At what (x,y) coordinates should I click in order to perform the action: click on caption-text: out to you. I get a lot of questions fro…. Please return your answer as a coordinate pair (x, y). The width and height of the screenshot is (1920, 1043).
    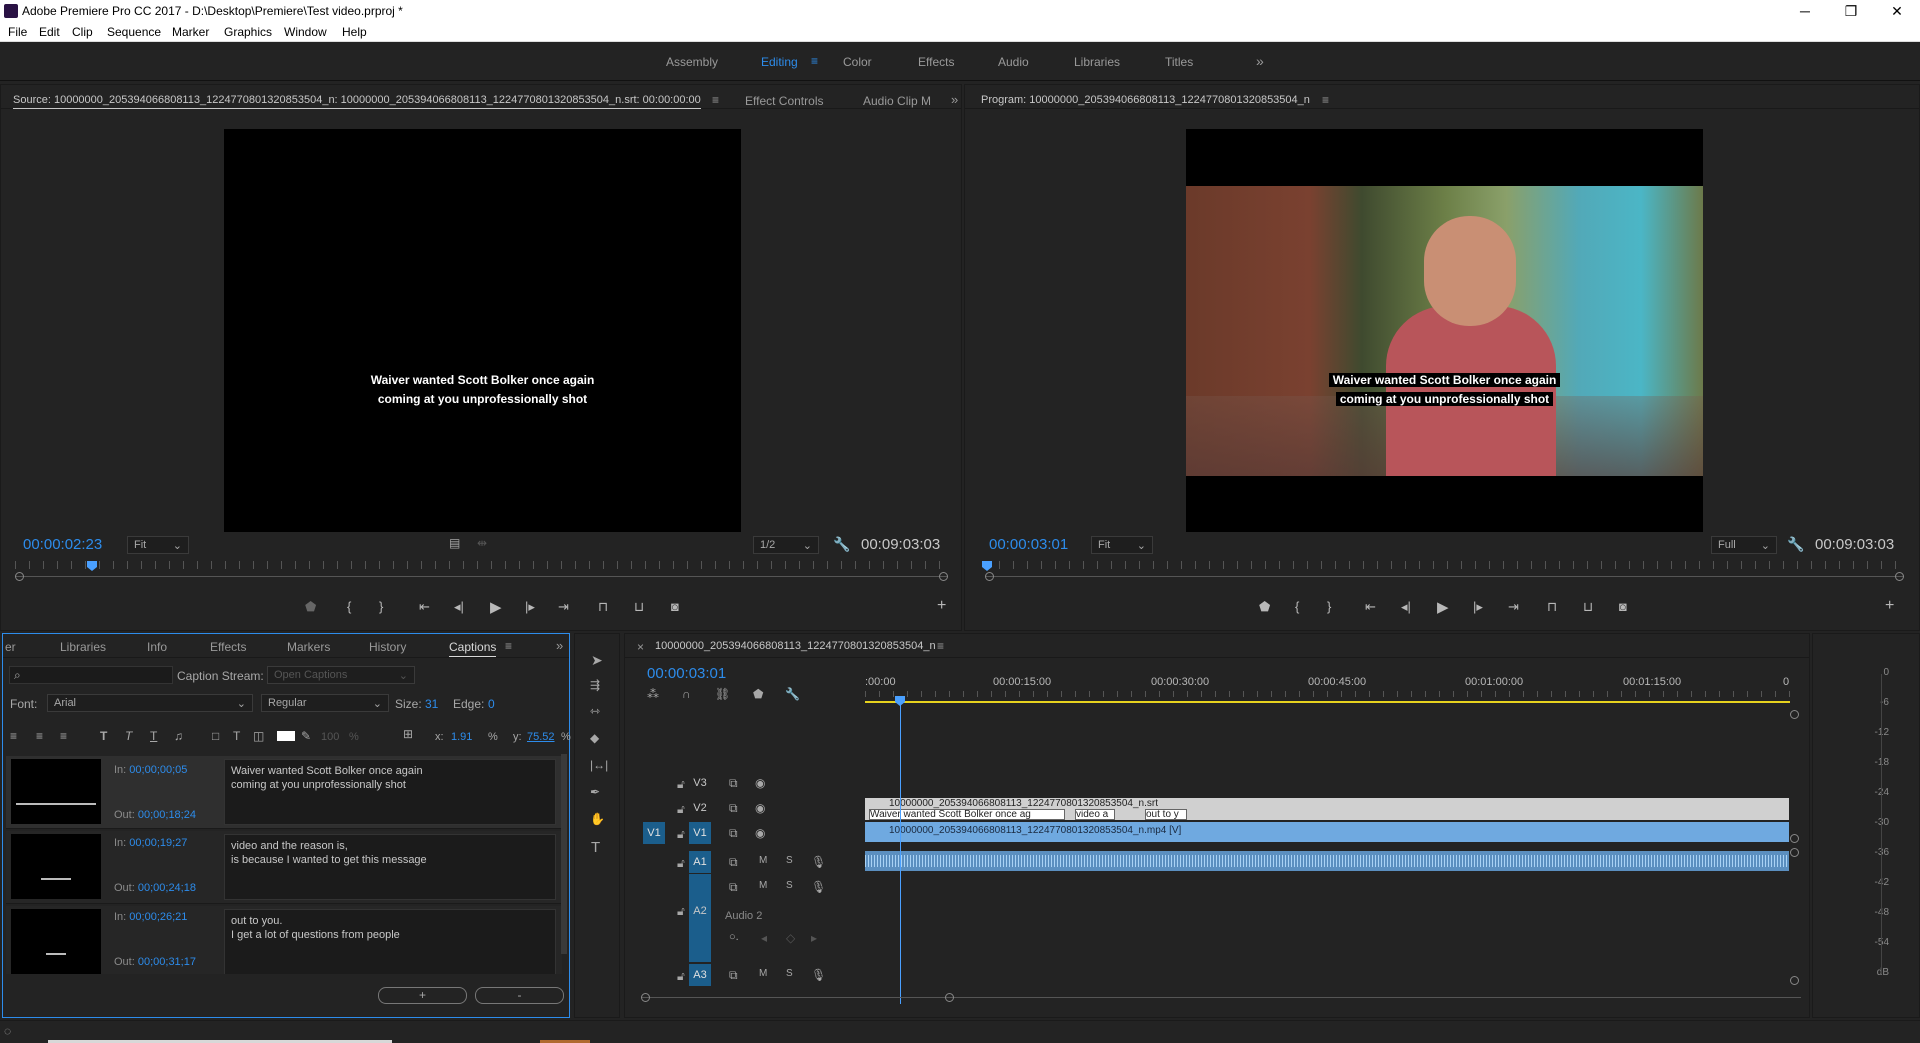
    Looking at the image, I should click on (390, 941).